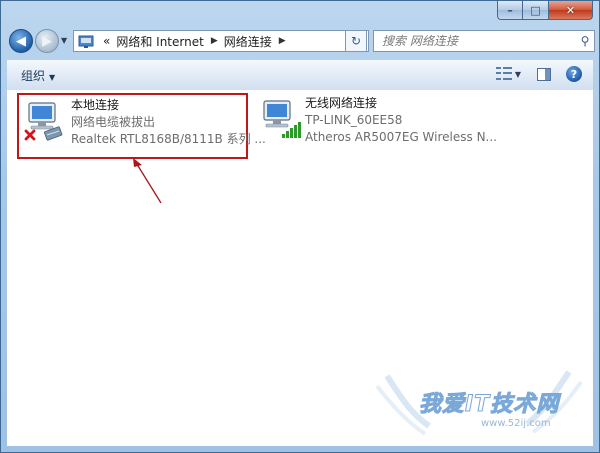 The image size is (600, 453). Describe the element at coordinates (43, 121) in the screenshot. I see `wired-network-disconnected-icon` at that location.